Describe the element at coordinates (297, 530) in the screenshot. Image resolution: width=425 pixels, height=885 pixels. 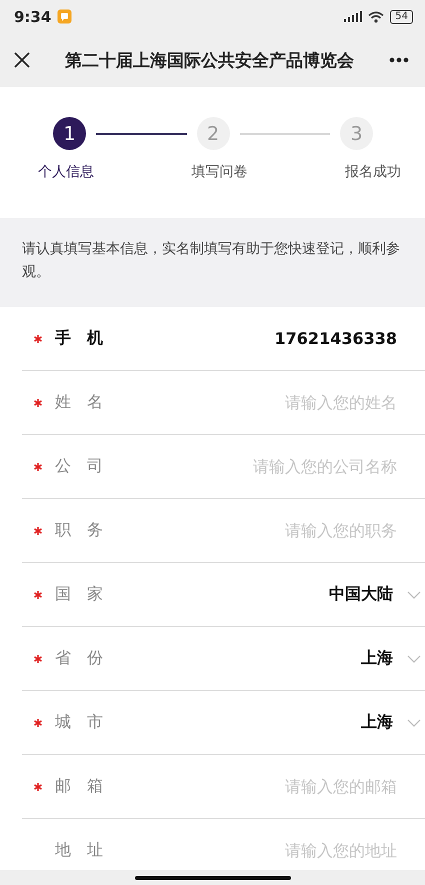
I see `input-field: 请输入您的职务` at that location.